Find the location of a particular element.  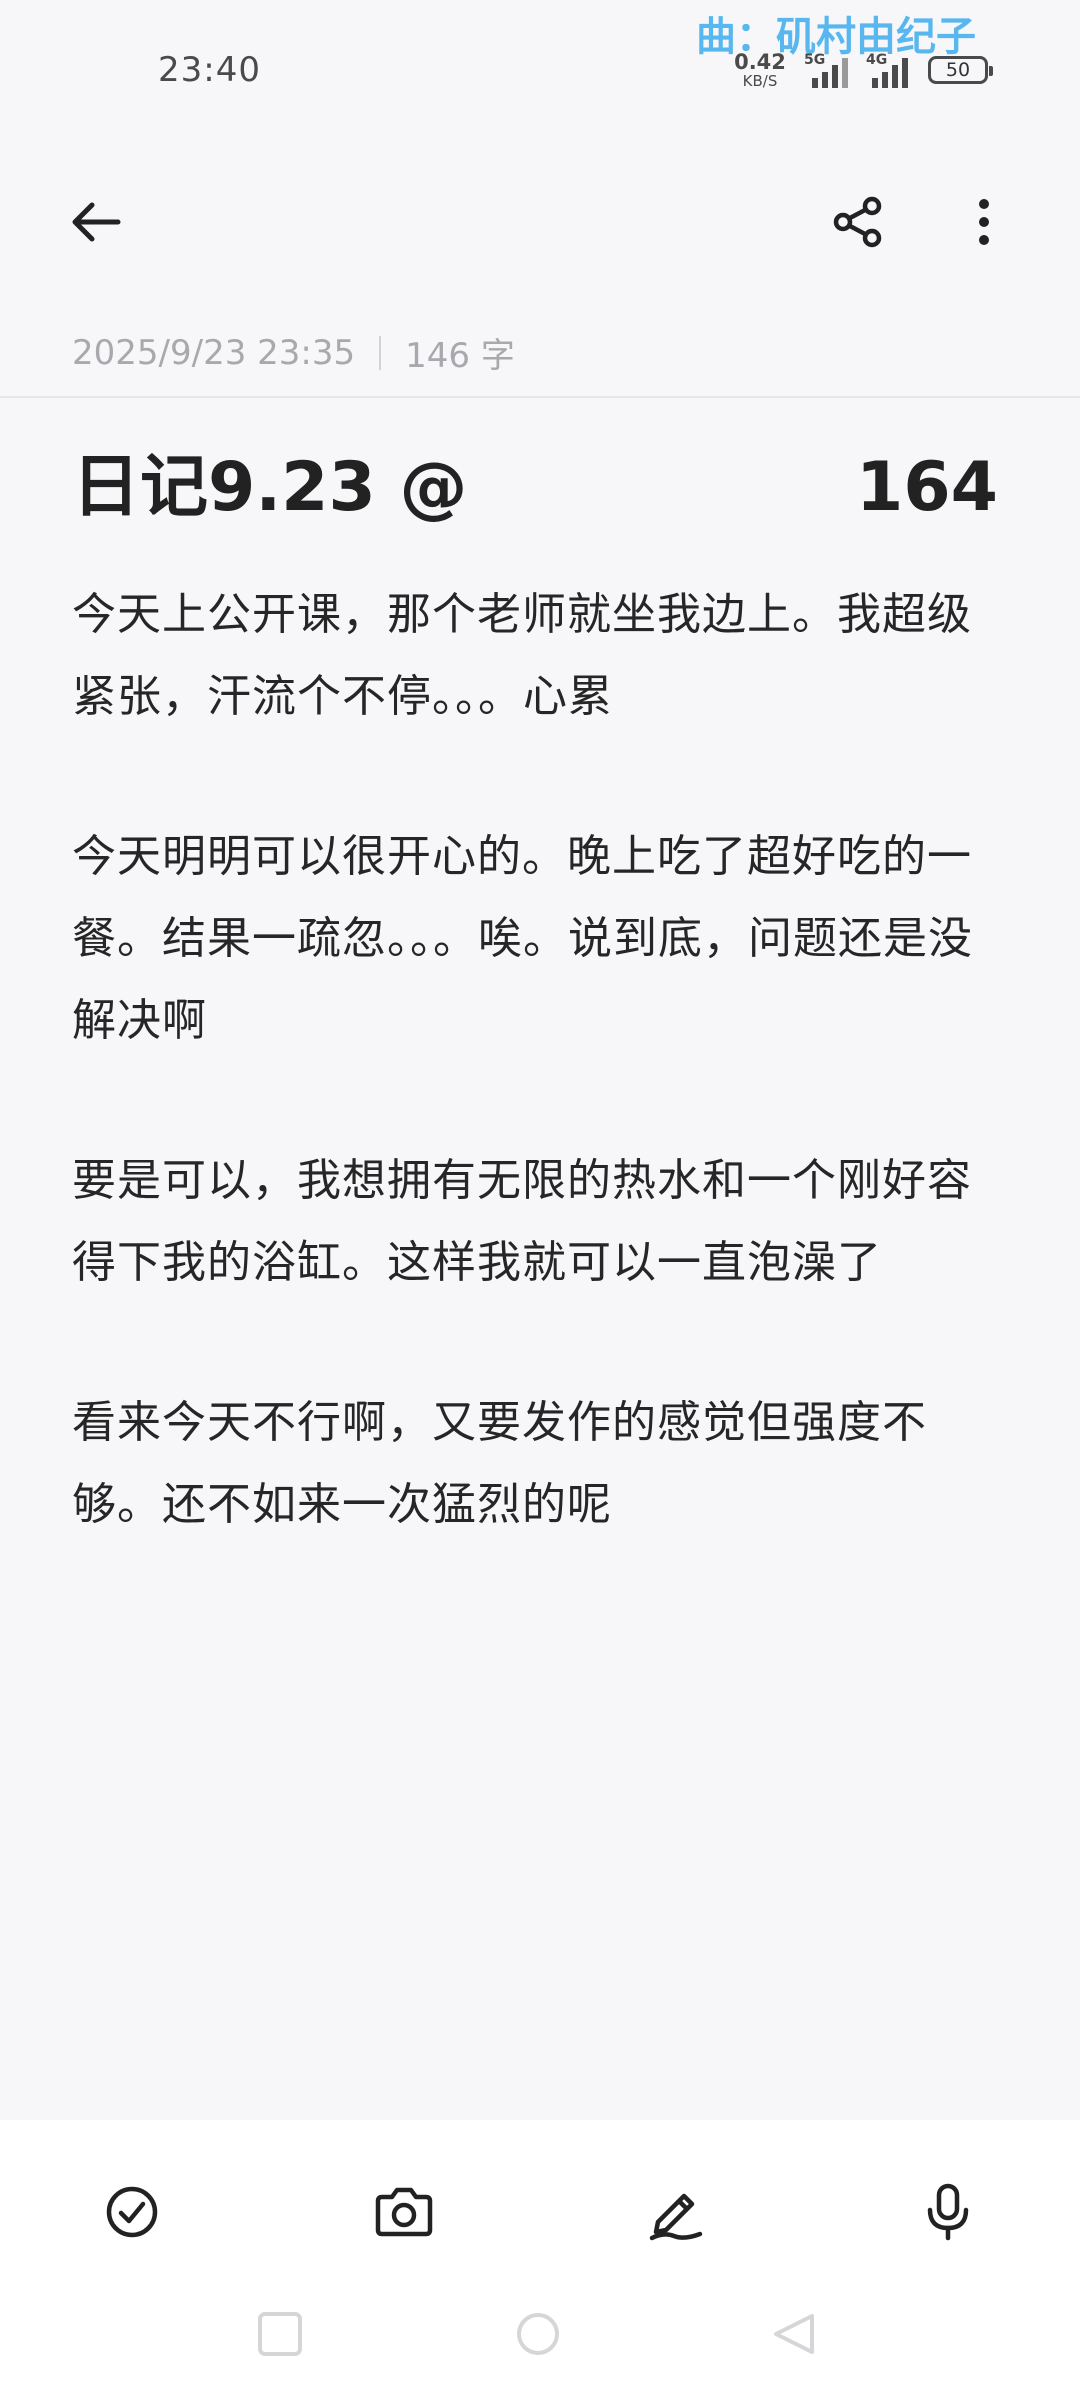

arrow-left-icon is located at coordinates (96, 222).